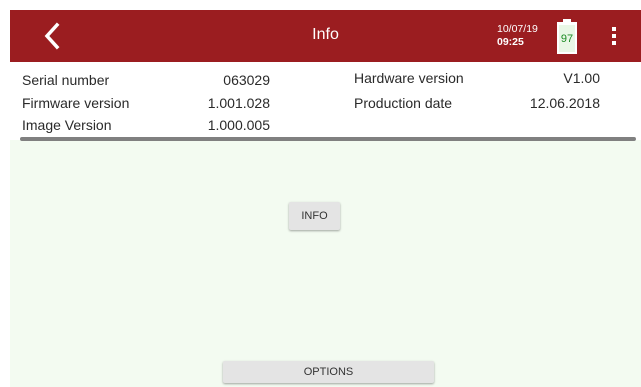  Describe the element at coordinates (328, 139) in the screenshot. I see `section-divider` at that location.